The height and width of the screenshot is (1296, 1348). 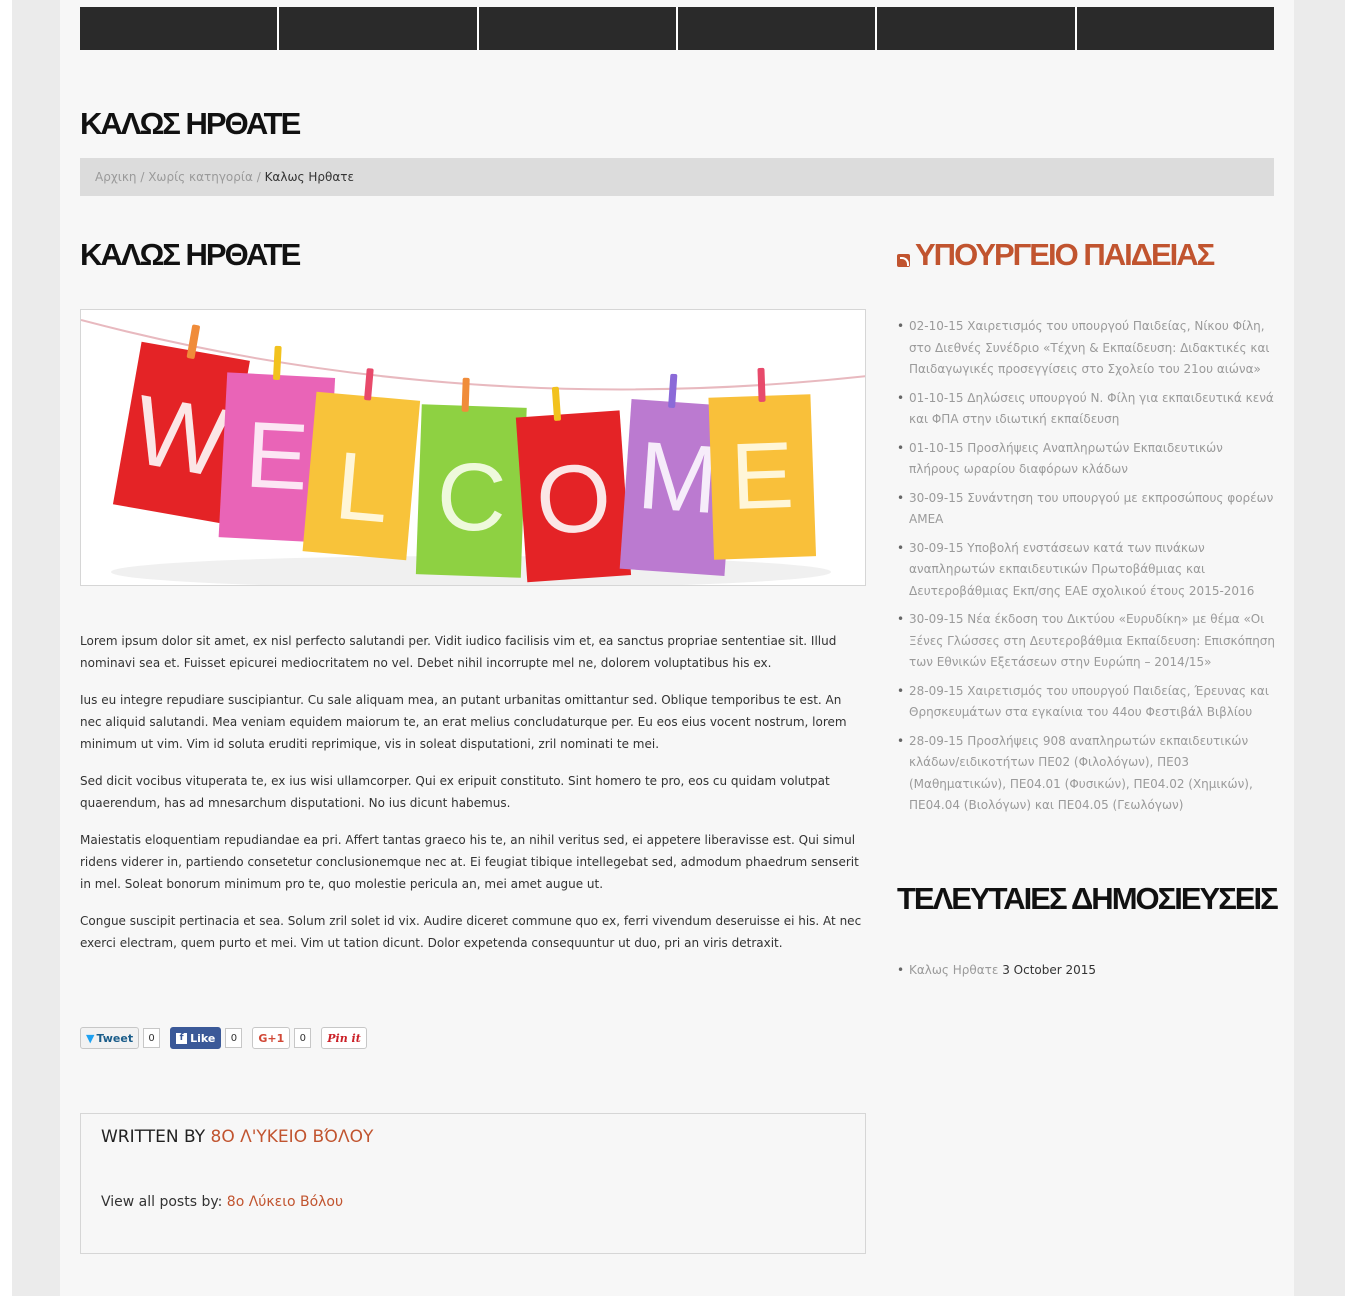 I want to click on main-navigation, so click(x=677, y=28).